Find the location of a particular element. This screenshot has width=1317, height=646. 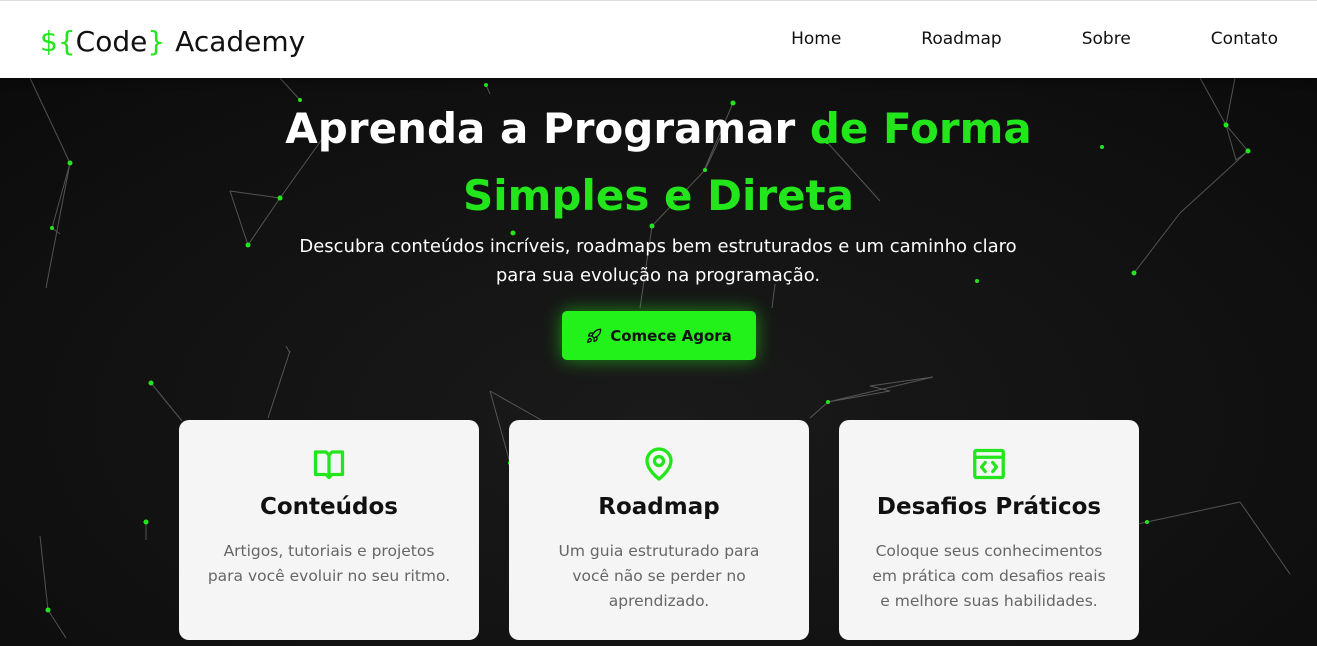

hero-title-white: Aprenda a Programar is located at coordinates (547, 128).